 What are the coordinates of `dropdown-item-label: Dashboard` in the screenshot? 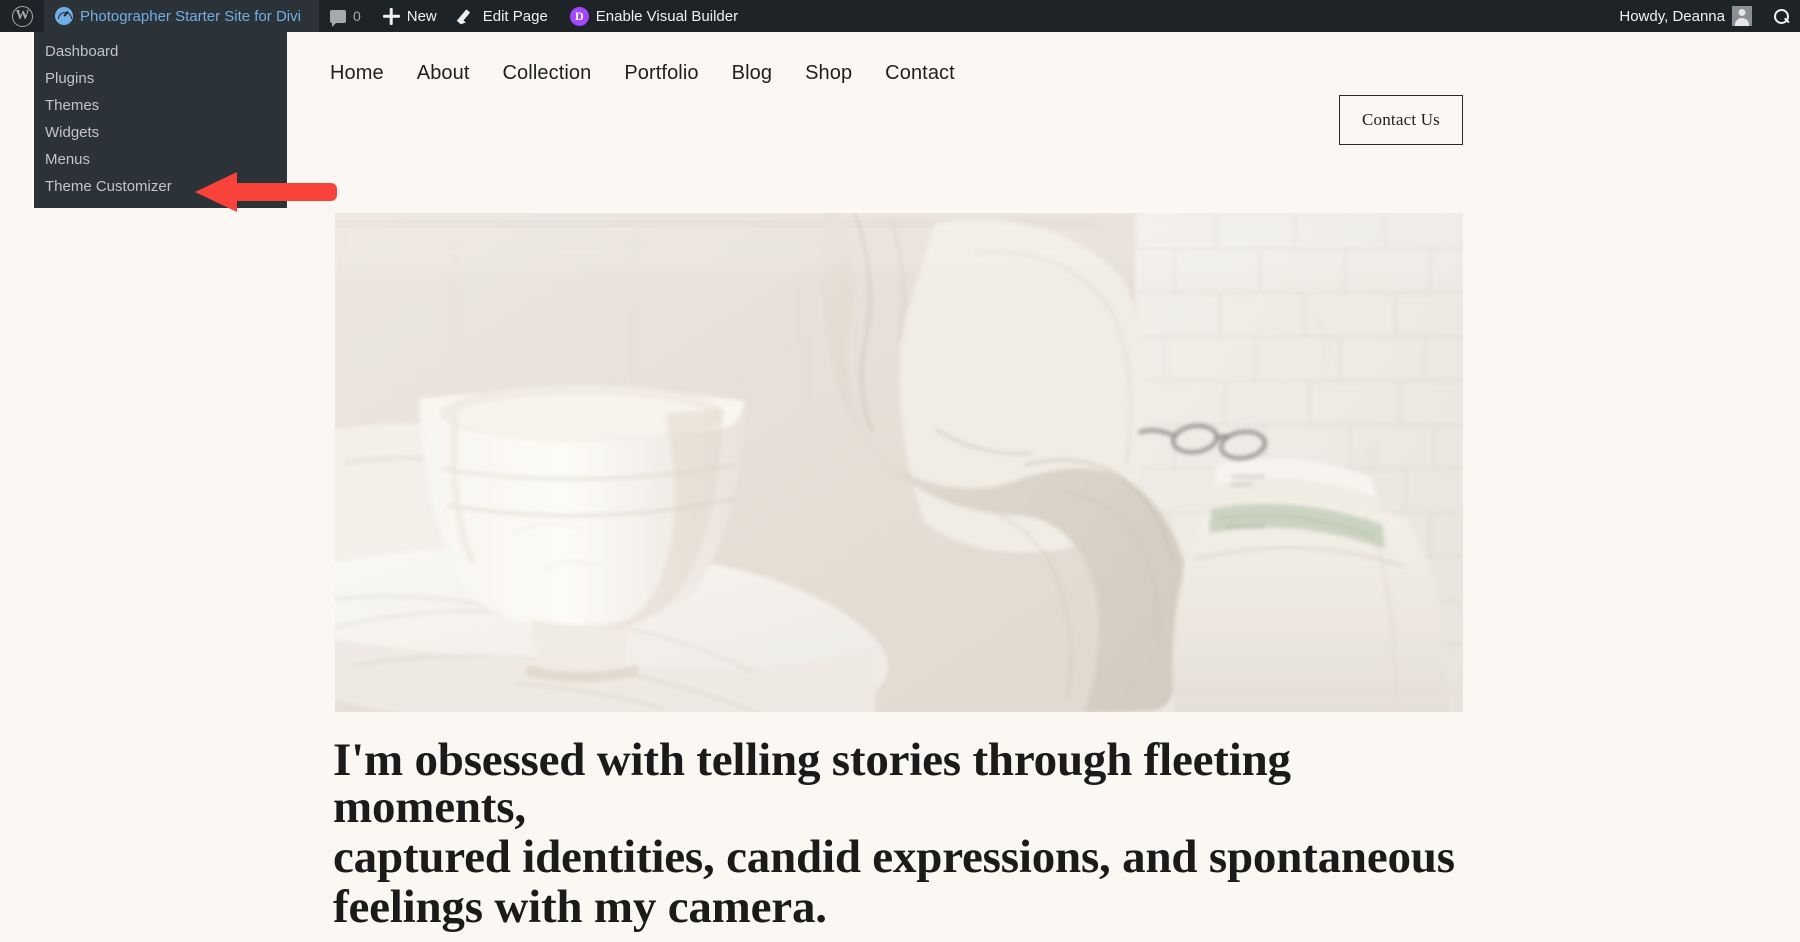 It's located at (82, 51).